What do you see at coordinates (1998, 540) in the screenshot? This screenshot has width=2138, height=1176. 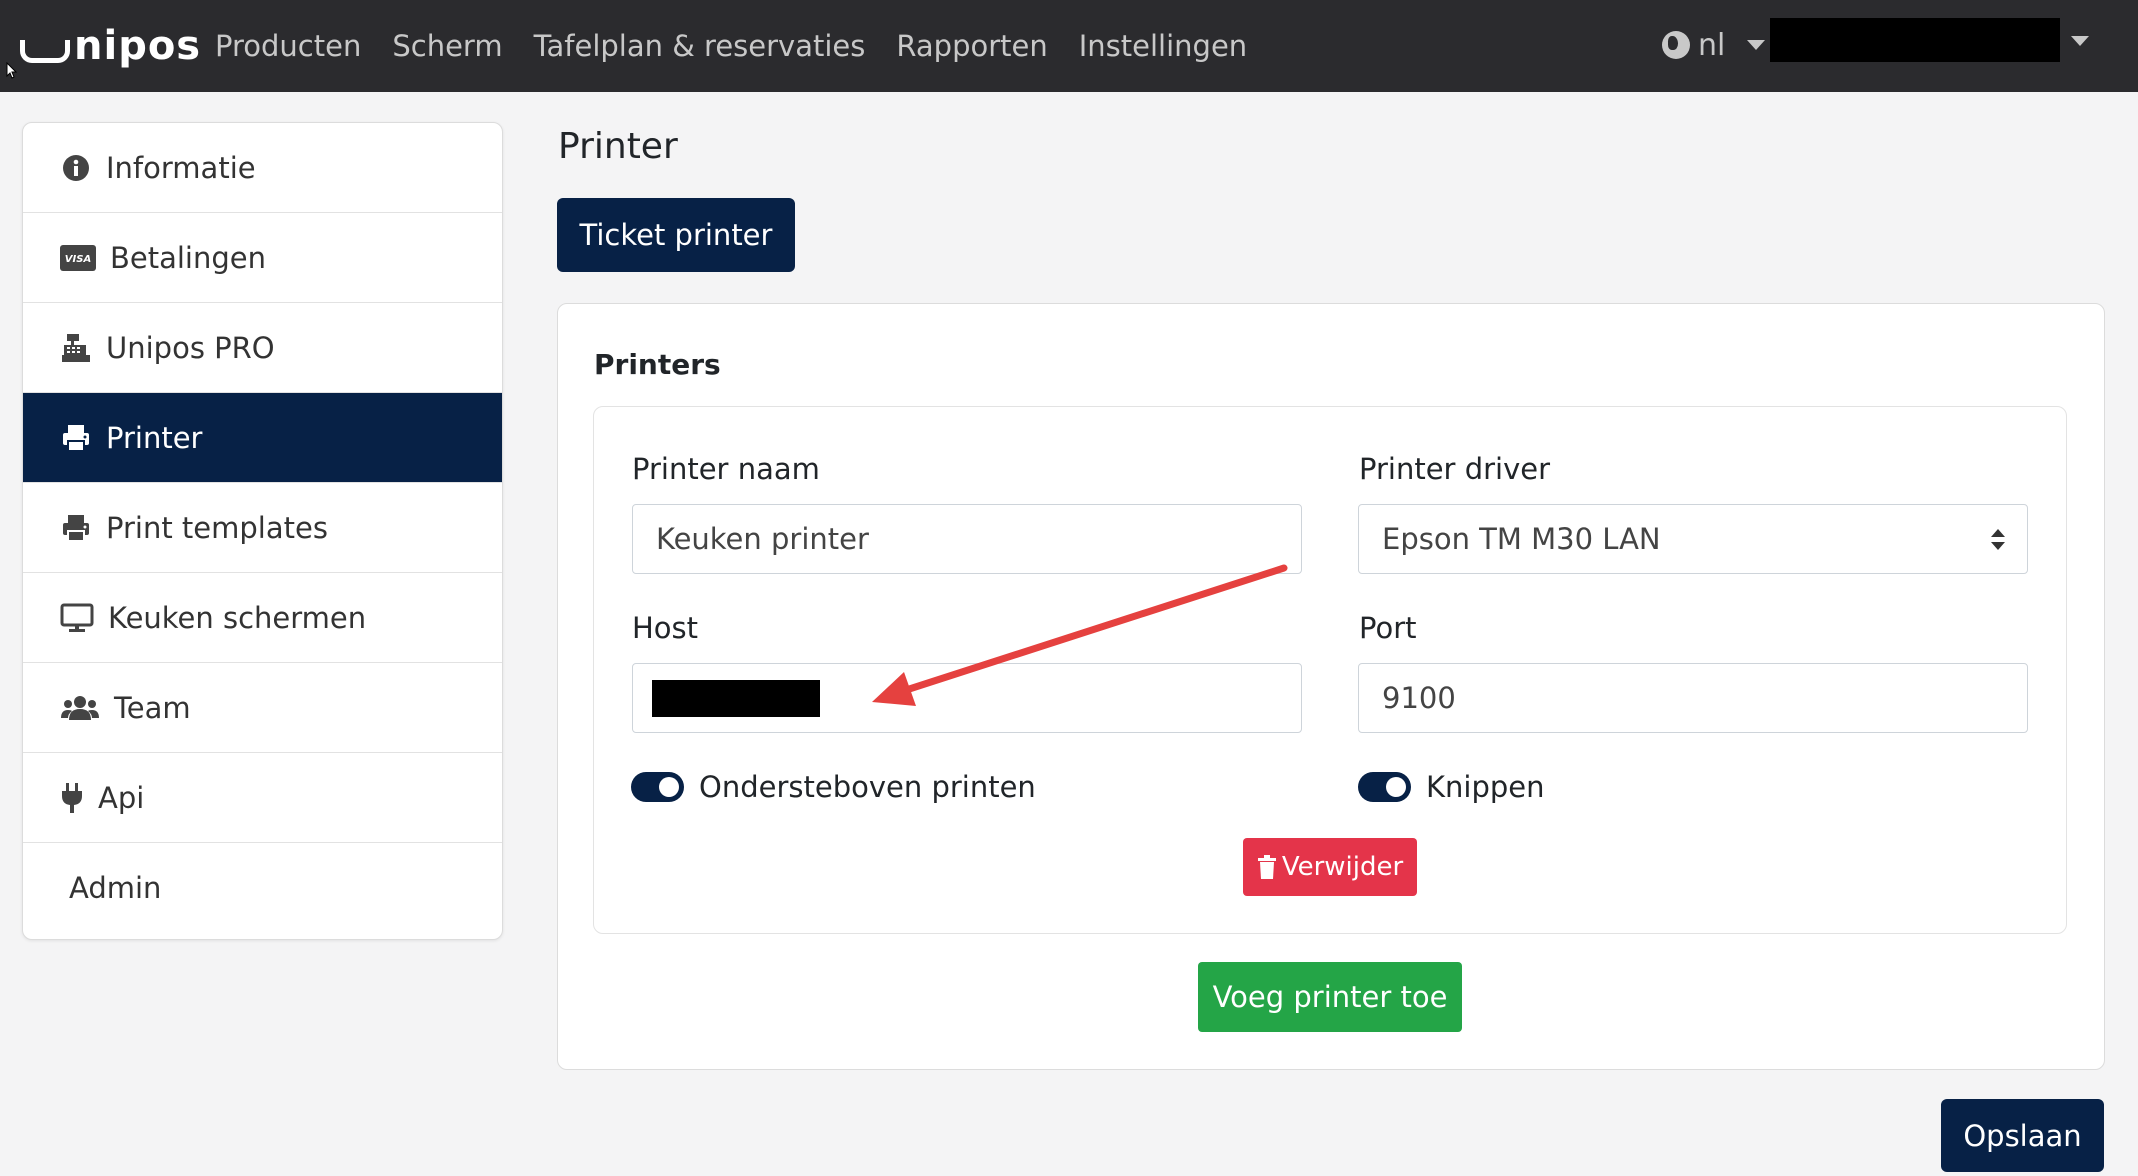 I see `select-arrows-icon` at bounding box center [1998, 540].